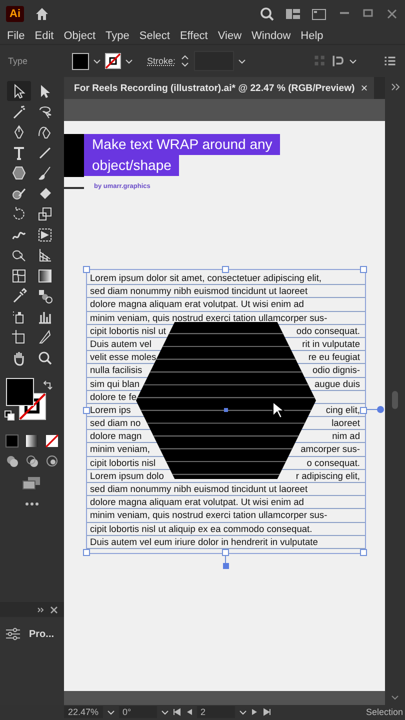 The image size is (405, 720). Describe the element at coordinates (271, 36) in the screenshot. I see `menu-item: Window` at that location.